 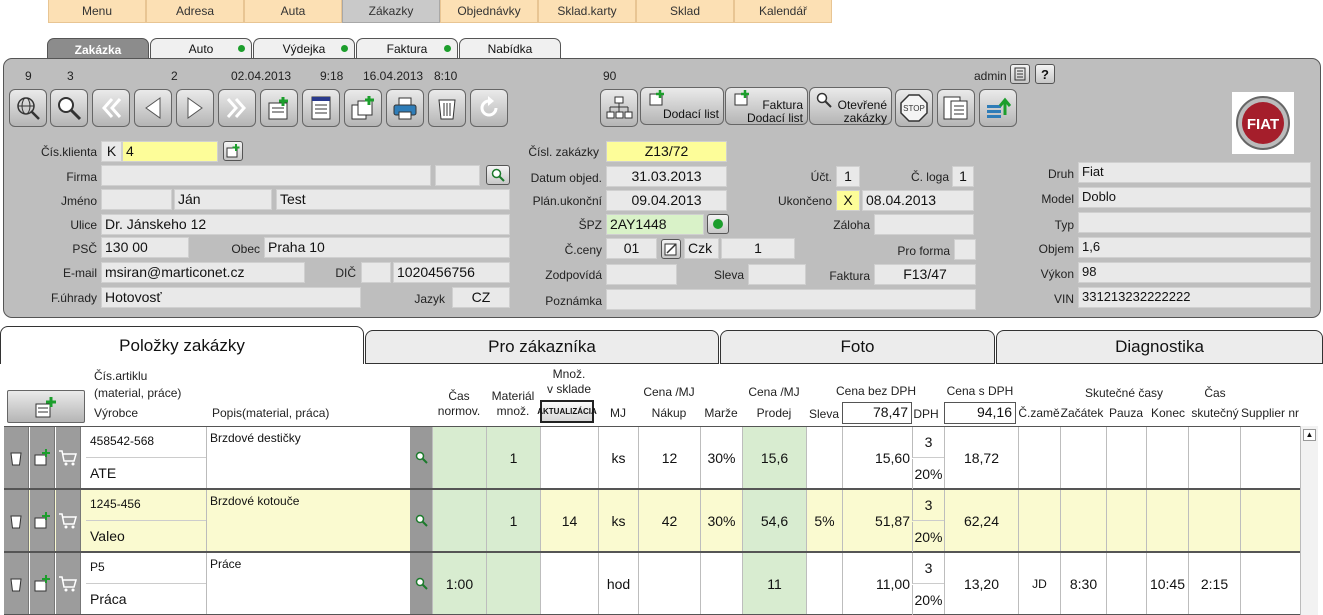 What do you see at coordinates (146, 474) in the screenshot?
I see `cell-vyrobce: ATE` at bounding box center [146, 474].